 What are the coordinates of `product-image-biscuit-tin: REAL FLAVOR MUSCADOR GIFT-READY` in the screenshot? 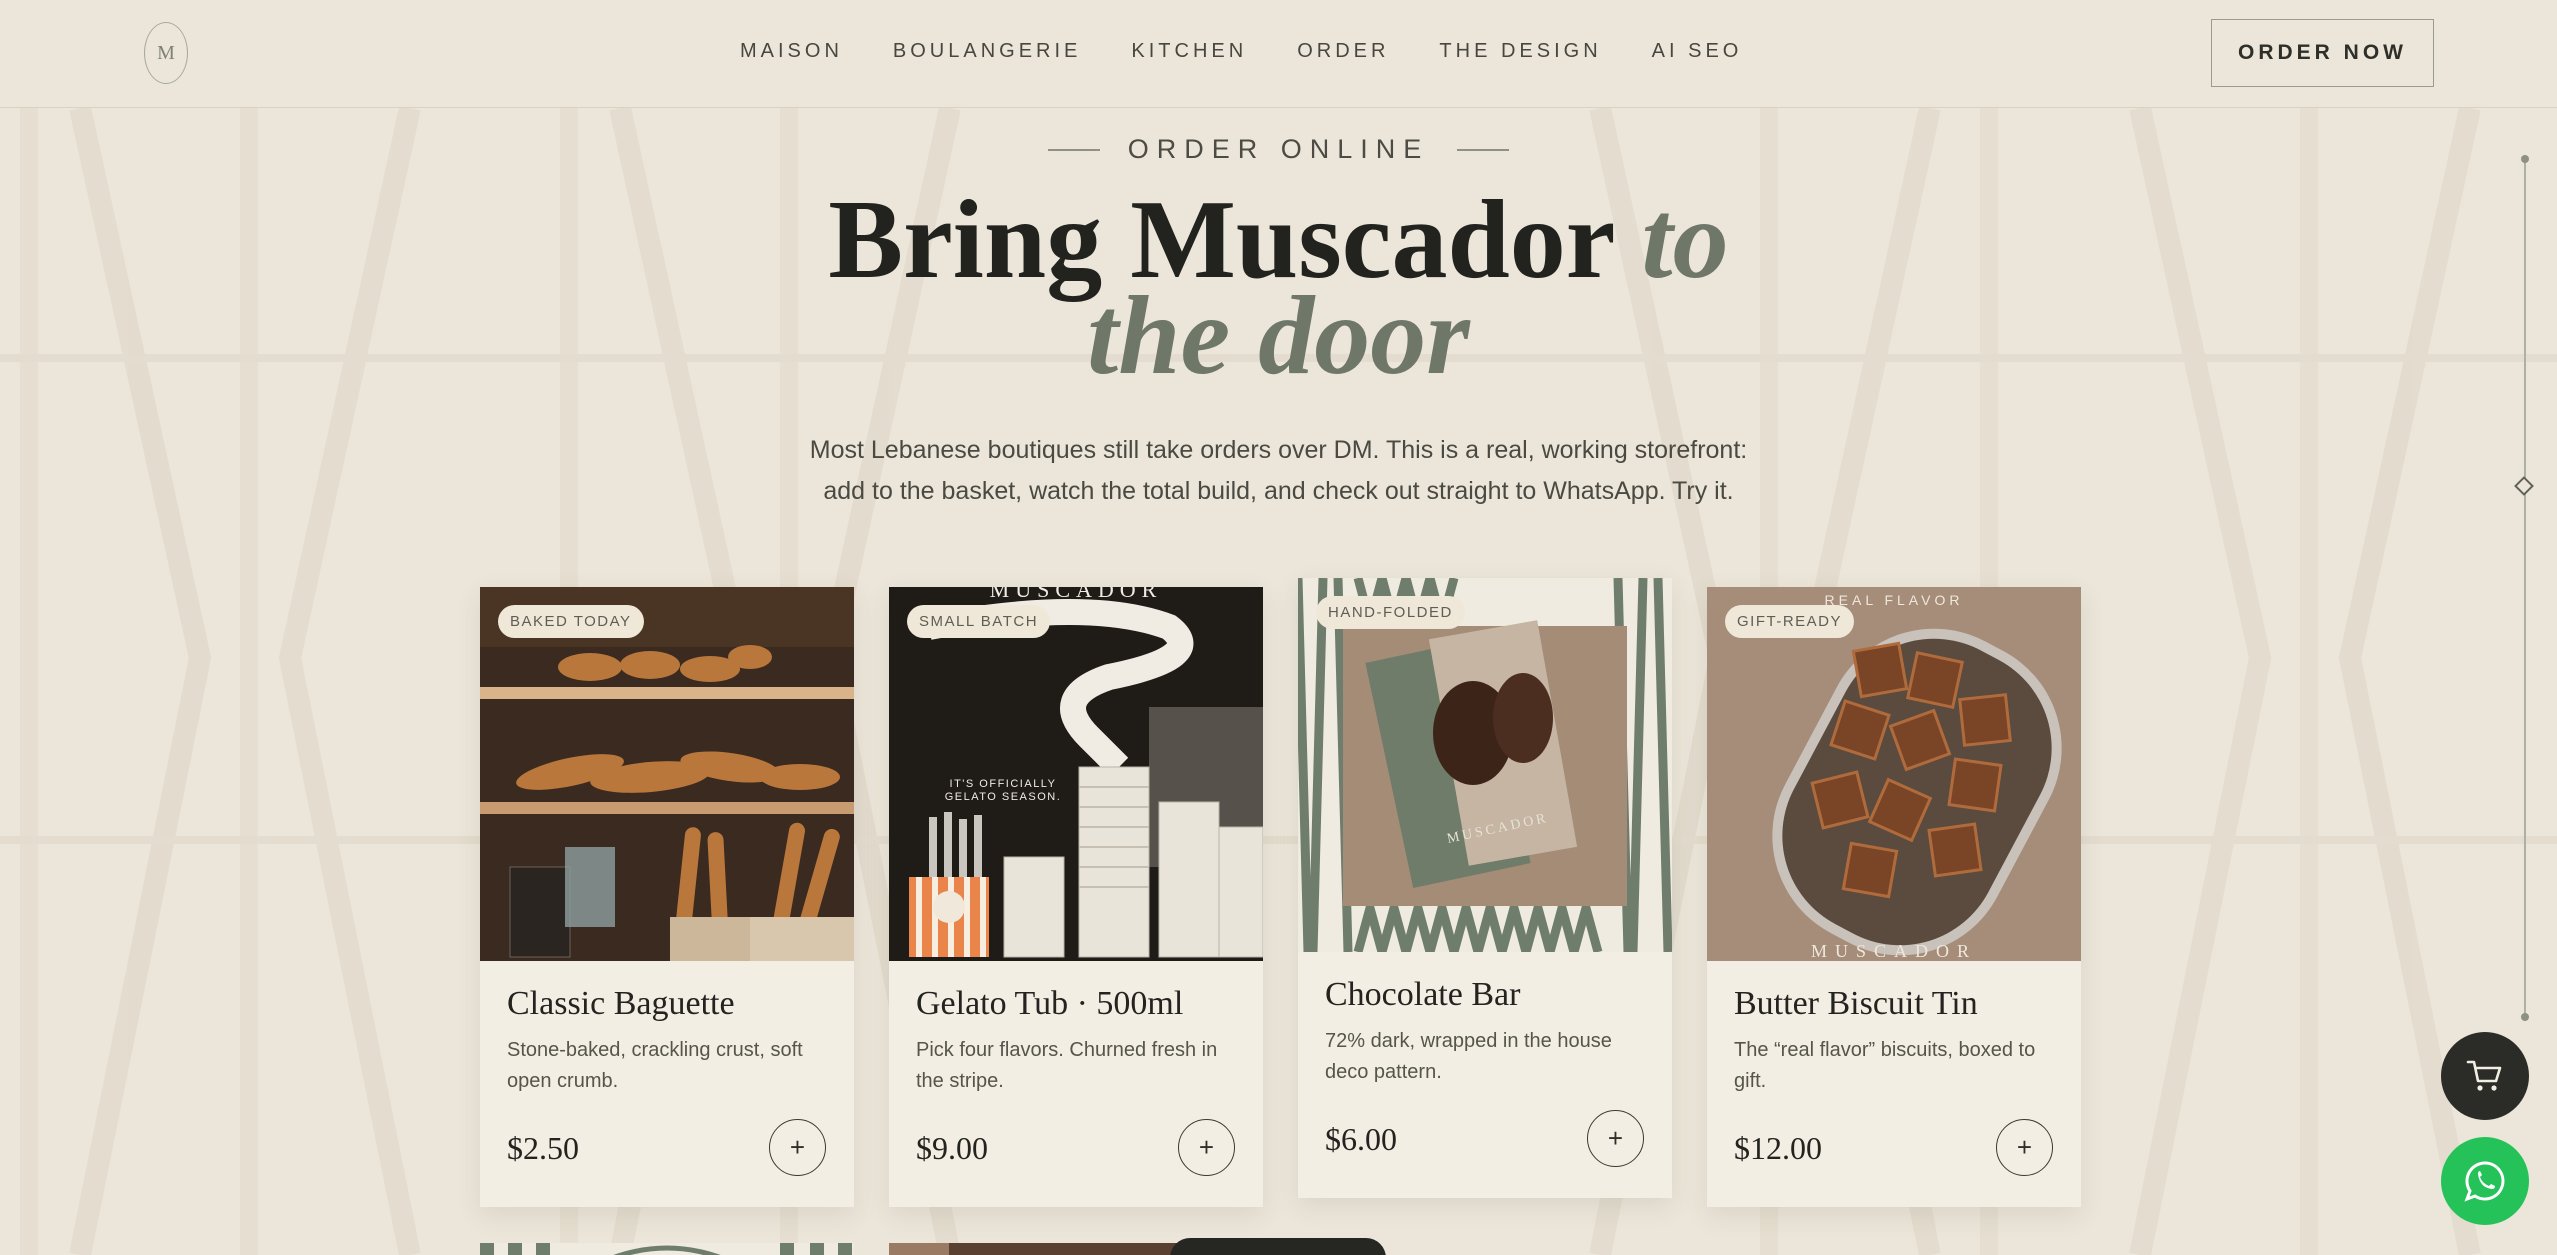 It's located at (1894, 774).